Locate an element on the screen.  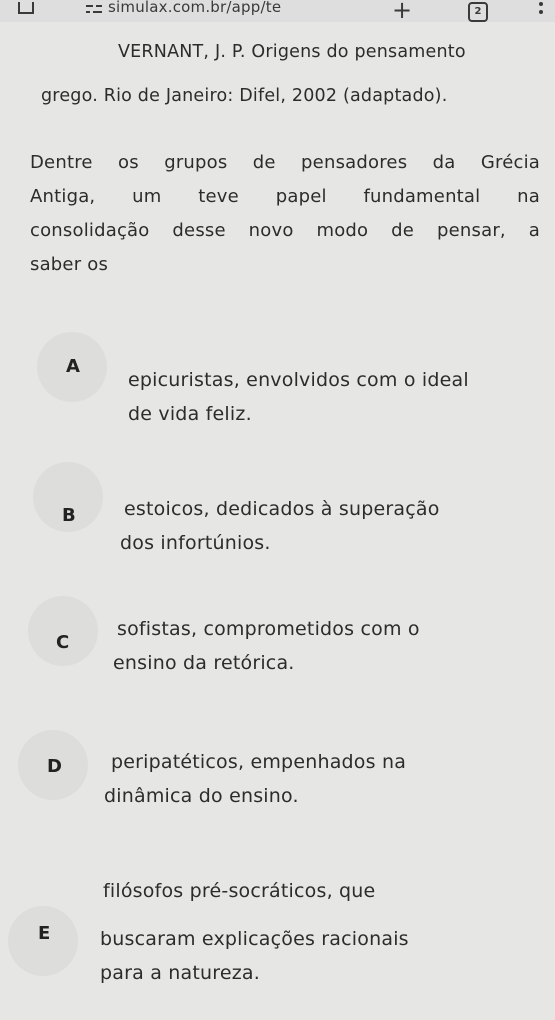
option-b-line: dos infortúnios. is located at coordinates (195, 543).